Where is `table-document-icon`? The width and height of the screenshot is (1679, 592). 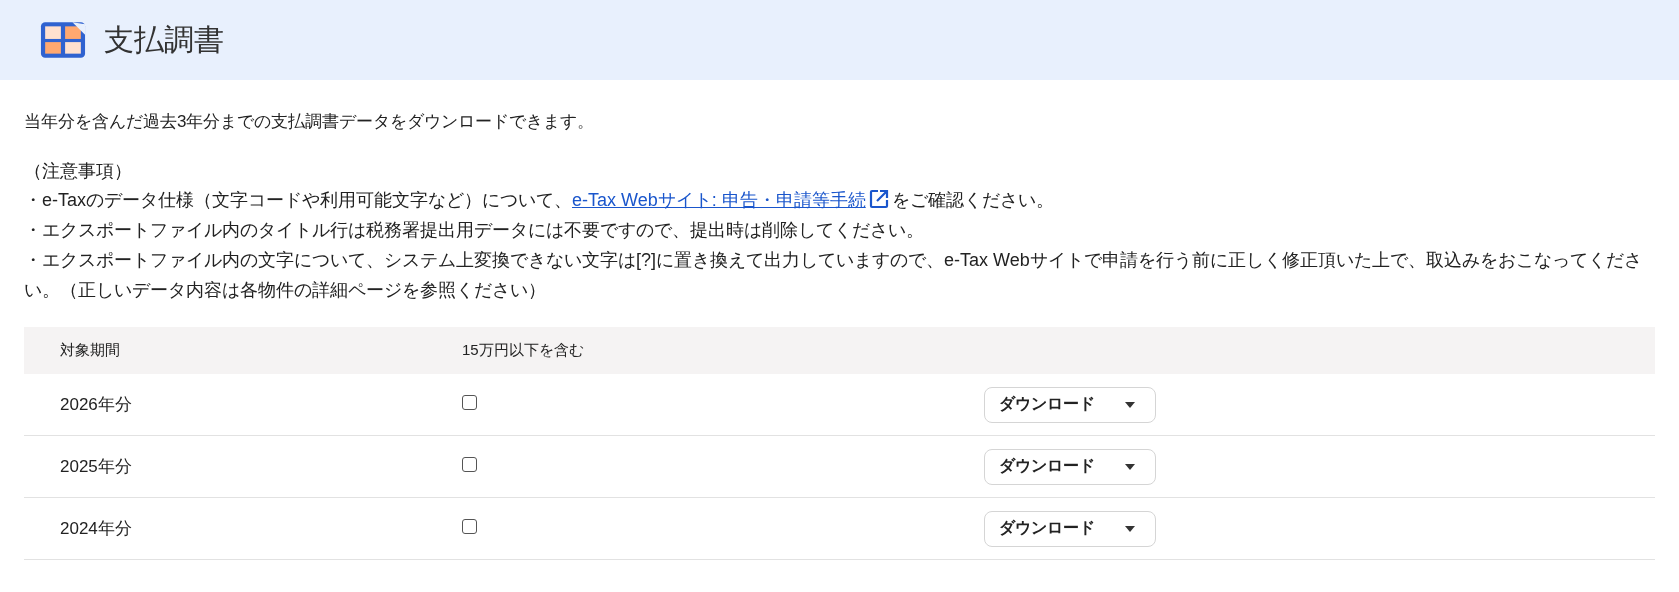 table-document-icon is located at coordinates (63, 40).